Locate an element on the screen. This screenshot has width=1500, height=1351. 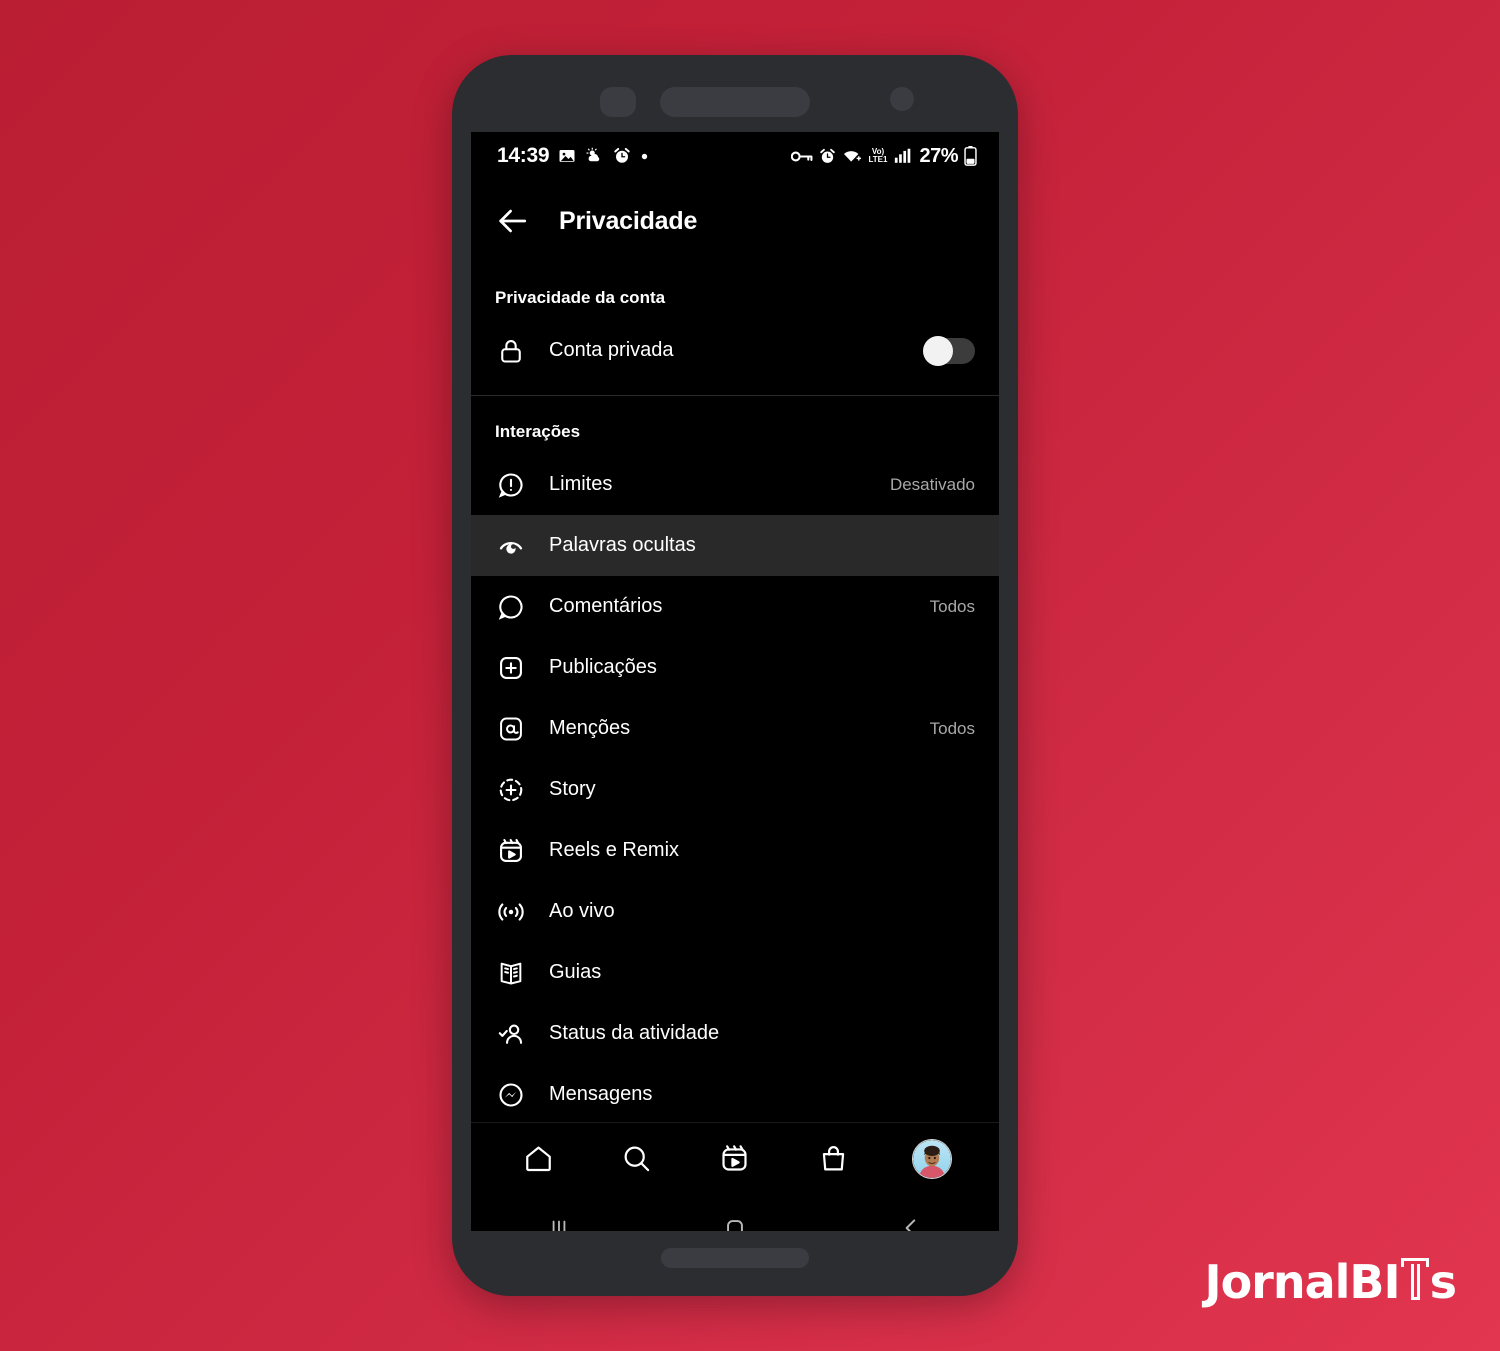
tab-reels is located at coordinates (735, 1159).